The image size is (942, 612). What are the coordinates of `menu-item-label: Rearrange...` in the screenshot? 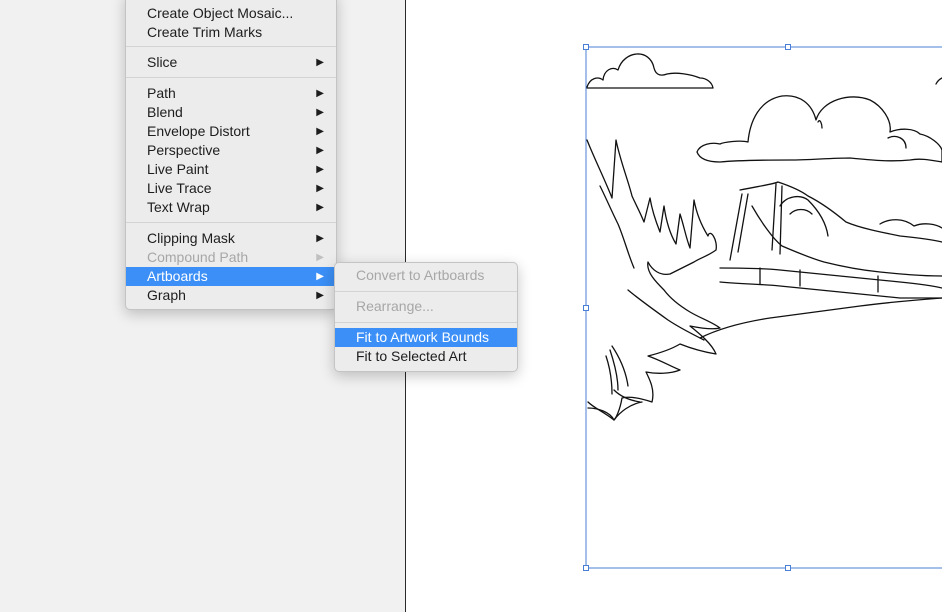 It's located at (395, 306).